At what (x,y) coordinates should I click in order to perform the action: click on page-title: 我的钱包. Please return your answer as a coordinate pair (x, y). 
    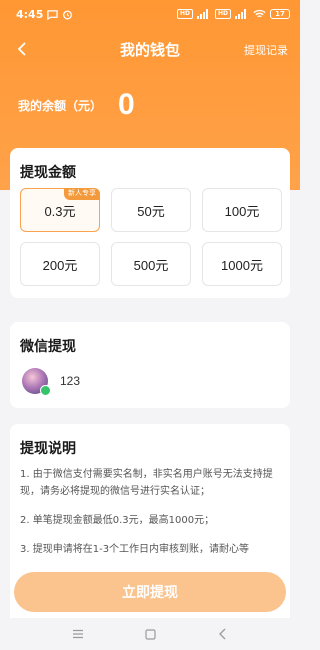
    Looking at the image, I should click on (149, 49).